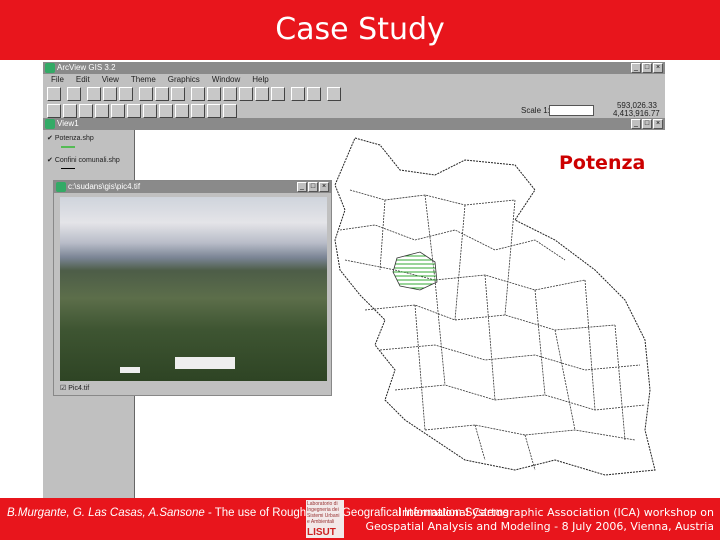 The width and height of the screenshot is (720, 540). I want to click on image-legend-item: ☑ Pic4.tif, so click(74, 388).